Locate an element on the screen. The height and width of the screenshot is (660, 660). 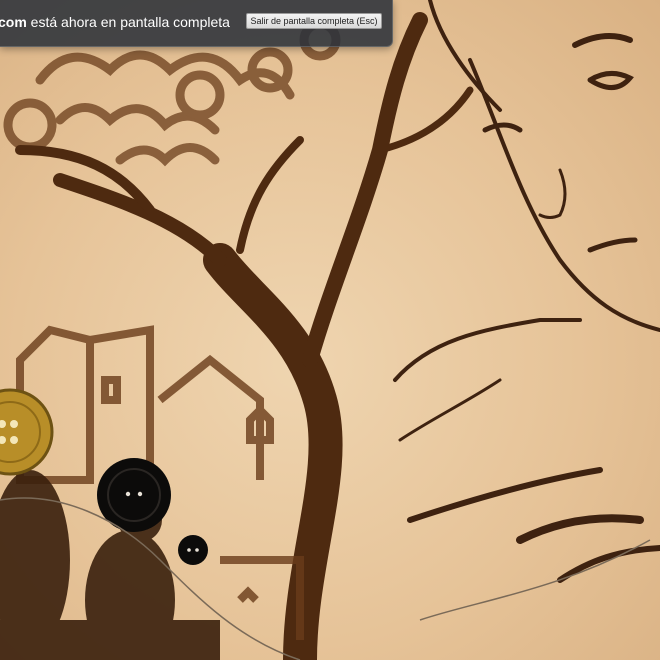
exit-fullscreen-button: Salir de pantalla completa (Esc) is located at coordinates (314, 21).